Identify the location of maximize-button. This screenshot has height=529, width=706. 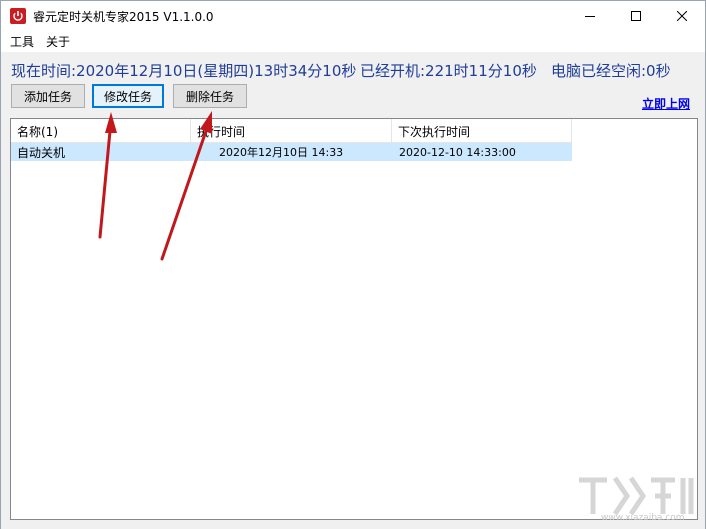
(636, 16).